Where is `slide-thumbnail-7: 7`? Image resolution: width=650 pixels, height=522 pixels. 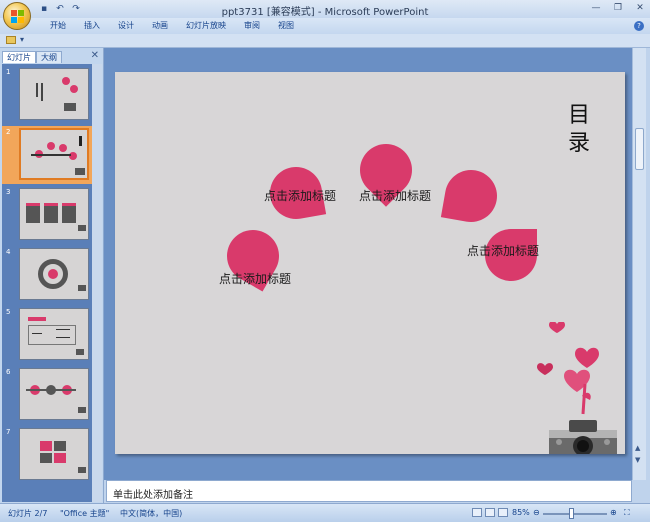 slide-thumbnail-7: 7 is located at coordinates (47, 455).